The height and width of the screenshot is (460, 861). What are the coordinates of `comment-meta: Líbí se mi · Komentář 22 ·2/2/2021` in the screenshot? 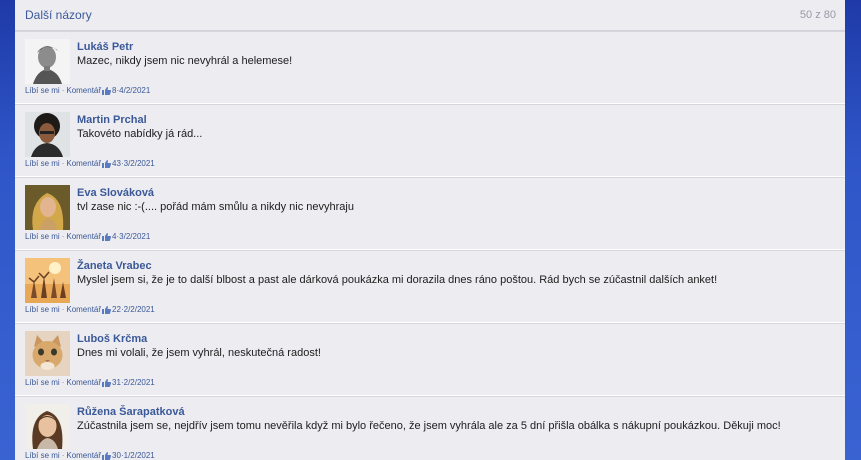 It's located at (90, 309).